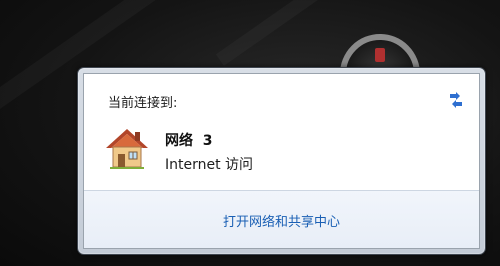  What do you see at coordinates (380, 55) in the screenshot?
I see `background-gauge-marker` at bounding box center [380, 55].